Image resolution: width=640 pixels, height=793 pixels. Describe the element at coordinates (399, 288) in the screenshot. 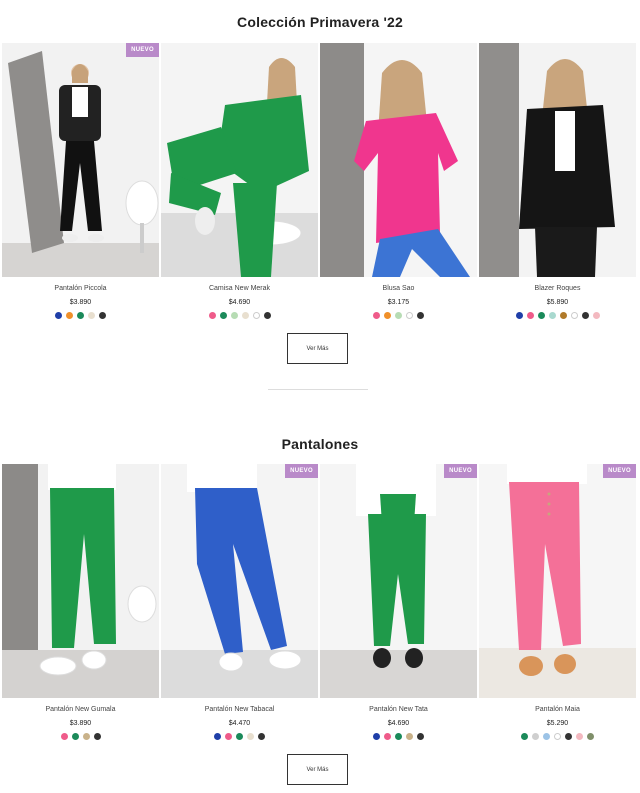

I see `product-name: Blusa Sao` at that location.